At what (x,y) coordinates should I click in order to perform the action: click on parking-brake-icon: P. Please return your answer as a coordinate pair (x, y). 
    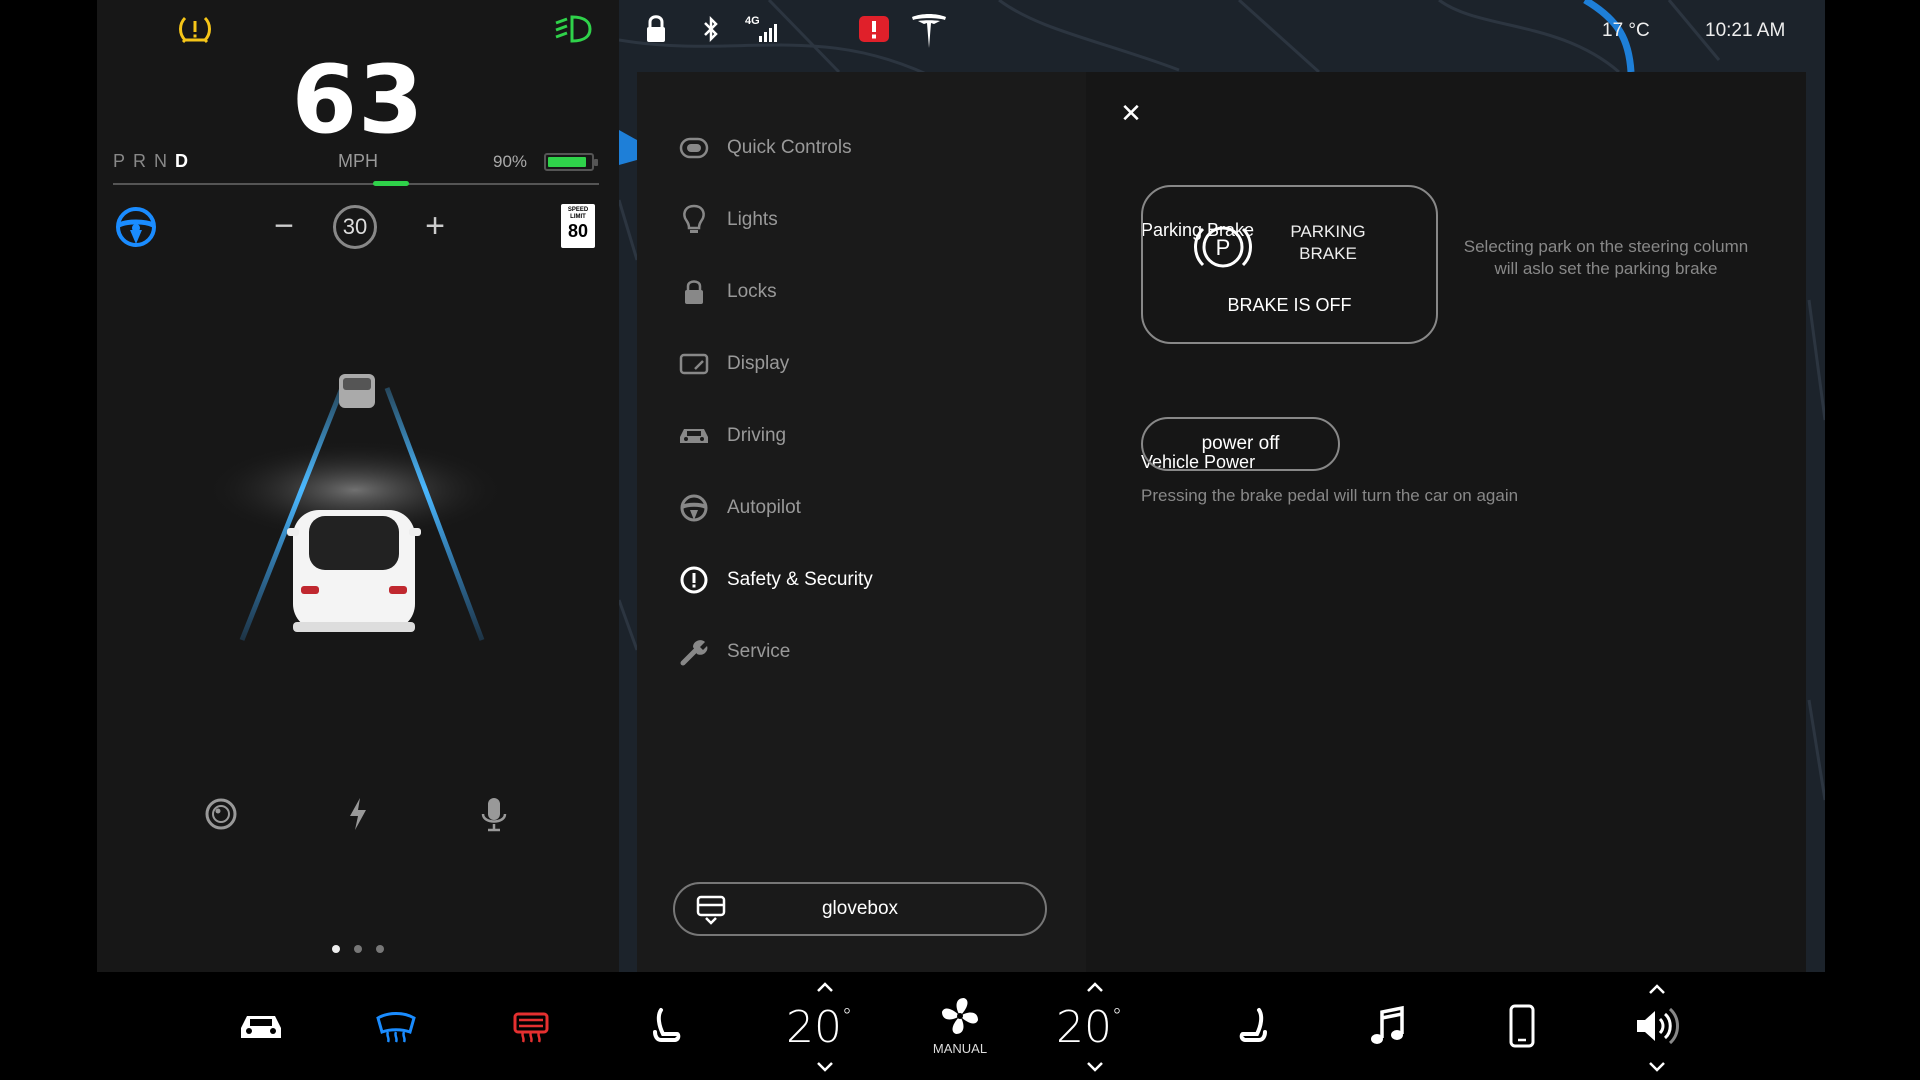
    Looking at the image, I should click on (1223, 247).